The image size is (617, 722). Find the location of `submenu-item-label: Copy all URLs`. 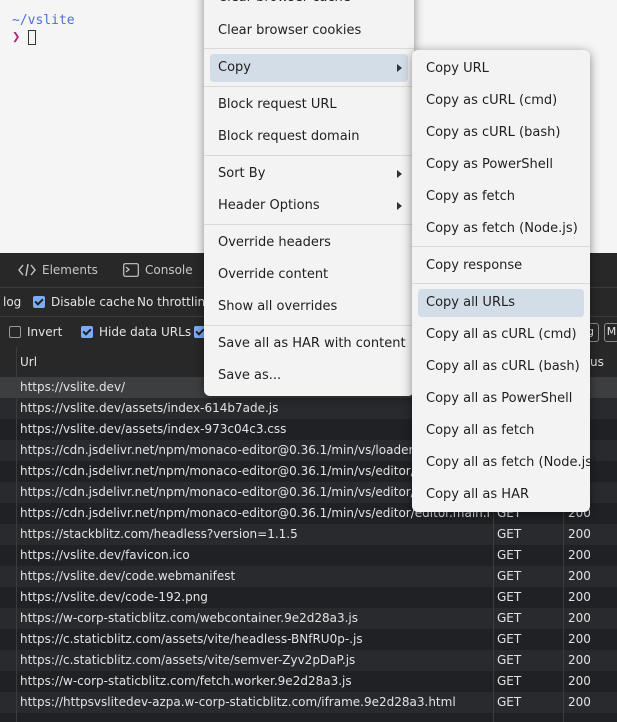

submenu-item-label: Copy all URLs is located at coordinates (470, 302).